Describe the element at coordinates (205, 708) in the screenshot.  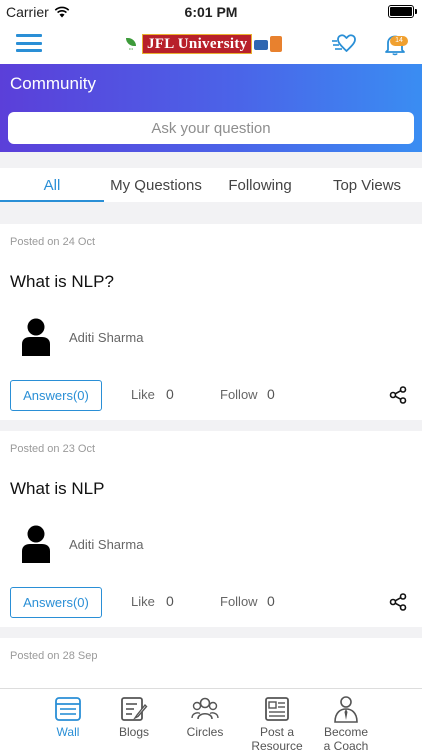
I see `circles-icon` at that location.